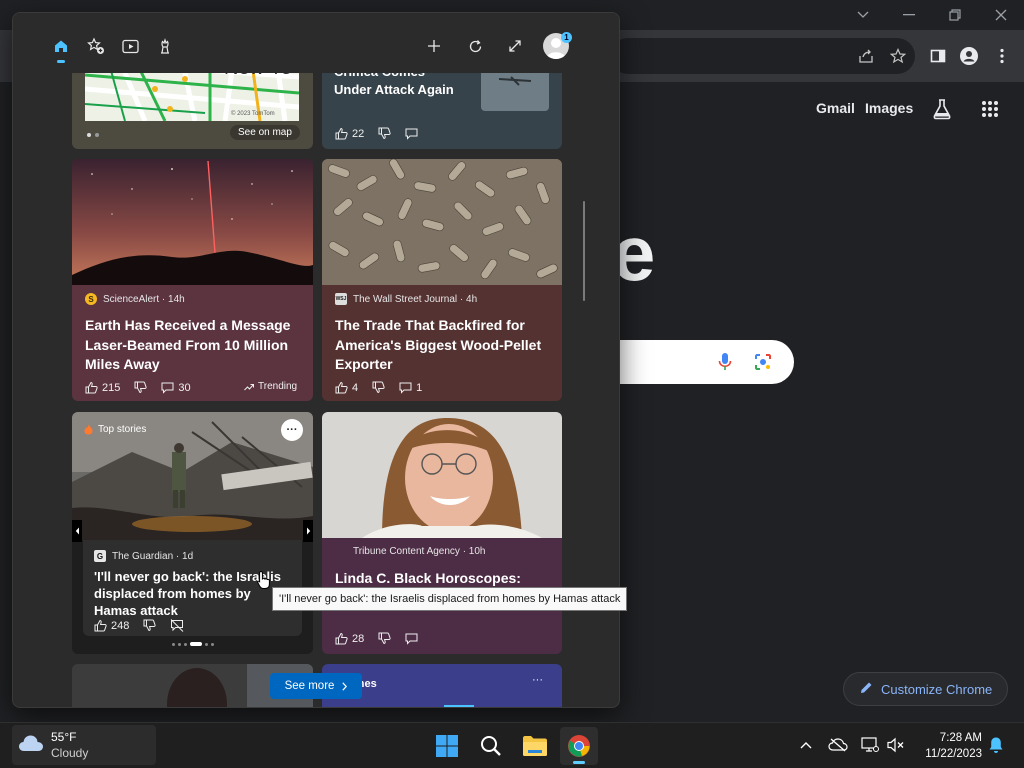 The image size is (1024, 768). I want to click on chevron-right-icon, so click(345, 686).